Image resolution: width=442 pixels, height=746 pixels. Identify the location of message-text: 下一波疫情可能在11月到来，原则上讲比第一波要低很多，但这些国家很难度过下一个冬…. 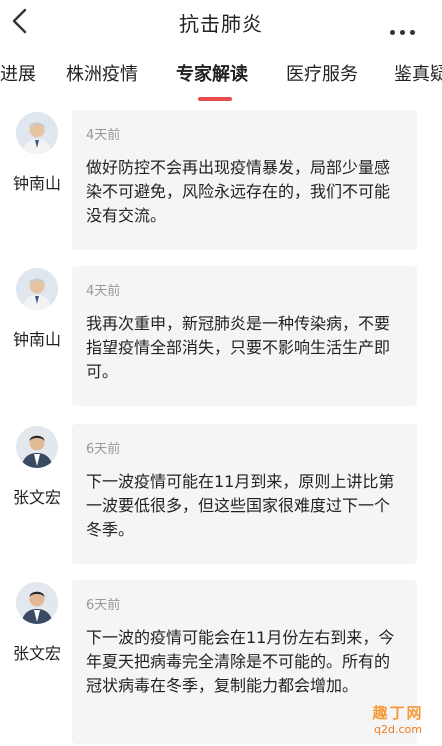
(240, 505).